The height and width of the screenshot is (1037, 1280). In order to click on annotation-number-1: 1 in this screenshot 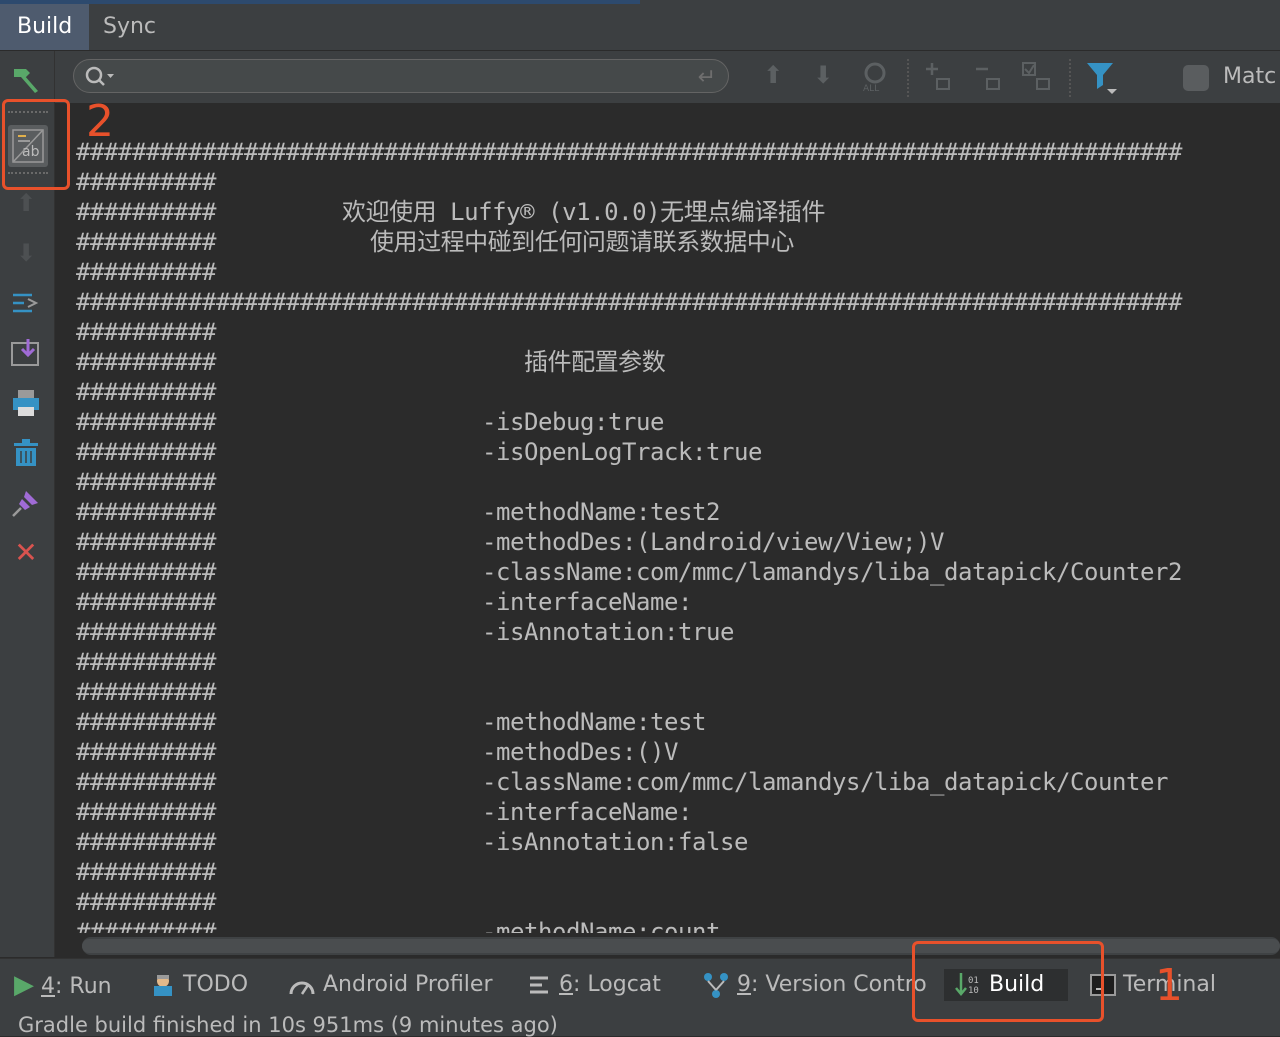, I will do `click(1169, 985)`.